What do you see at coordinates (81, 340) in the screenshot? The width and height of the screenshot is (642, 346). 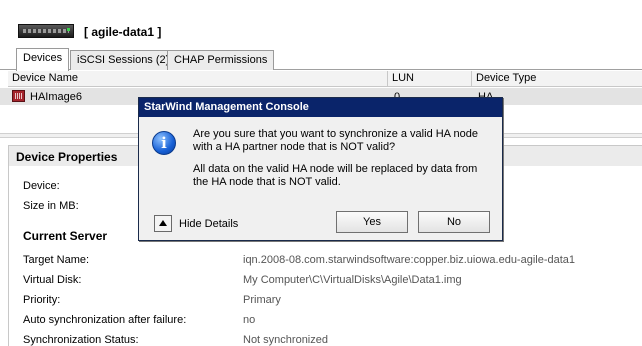 I see `sync-status-label: Synchronization Status:` at bounding box center [81, 340].